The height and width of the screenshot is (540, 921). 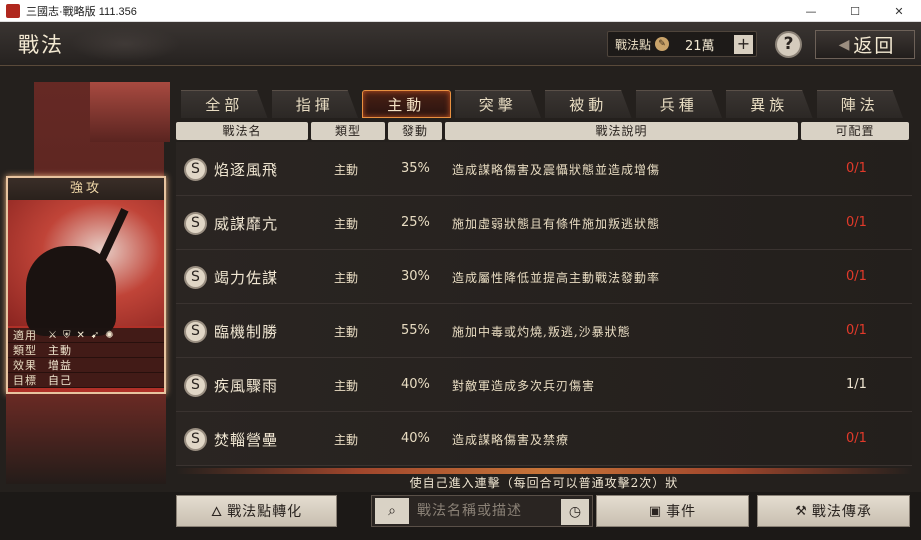 What do you see at coordinates (86, 268) in the screenshot?
I see `card-illustration` at bounding box center [86, 268].